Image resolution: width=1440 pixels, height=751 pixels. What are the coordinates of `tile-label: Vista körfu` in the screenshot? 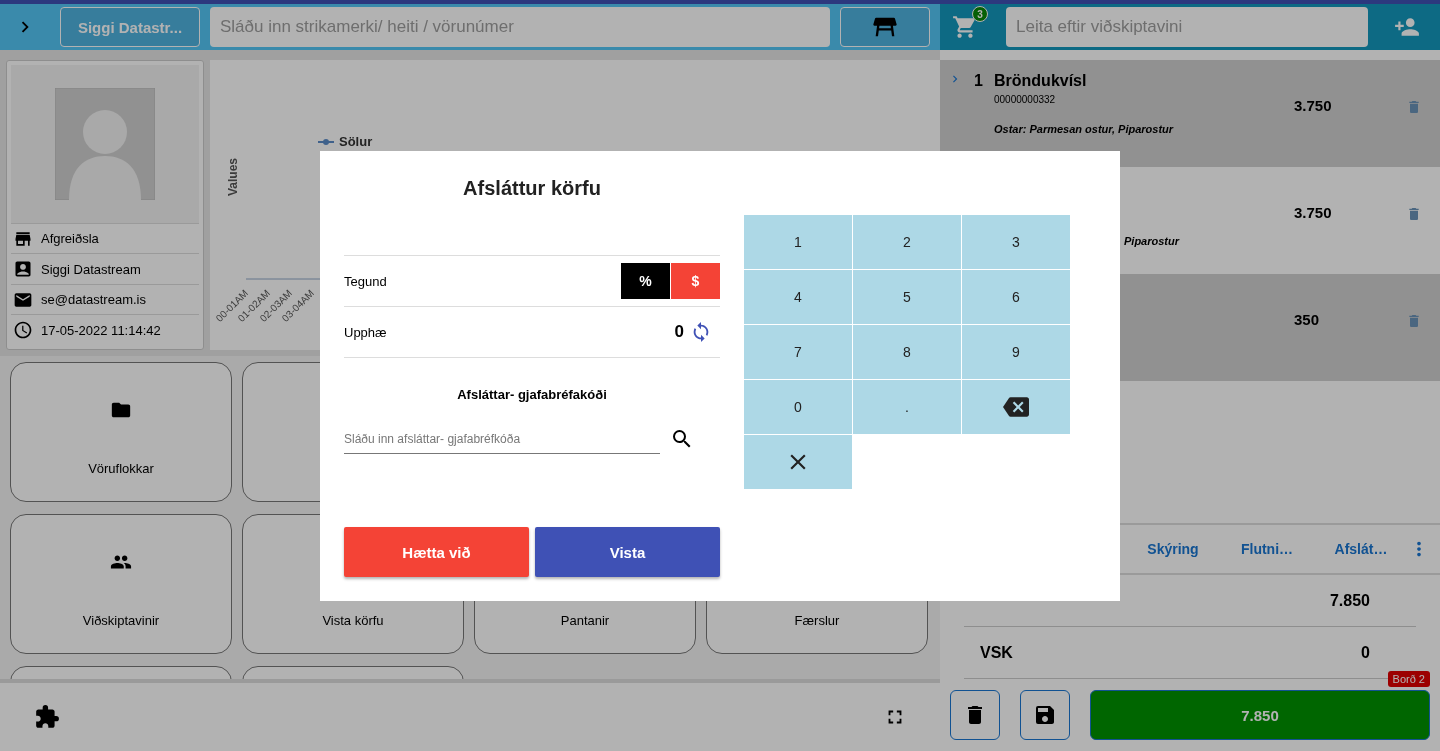 It's located at (353, 620).